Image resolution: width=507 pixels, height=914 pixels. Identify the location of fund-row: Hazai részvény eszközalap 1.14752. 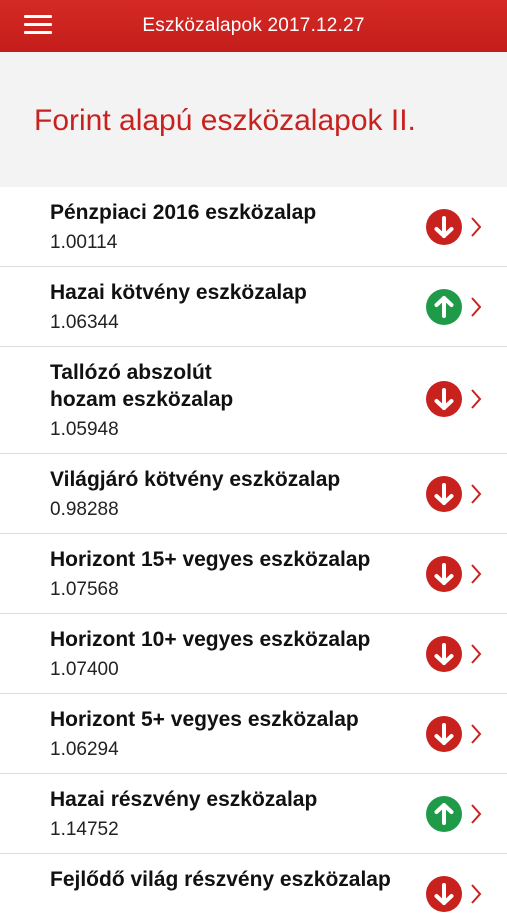
(253, 814).